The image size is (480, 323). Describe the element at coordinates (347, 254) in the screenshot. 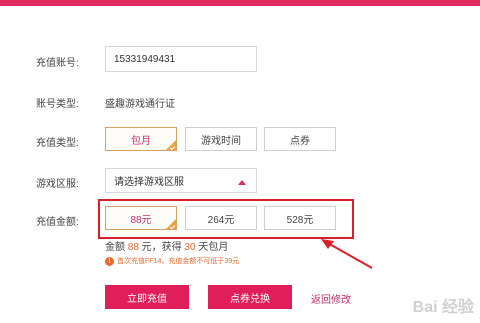

I see `annotation-arrow-icon` at that location.